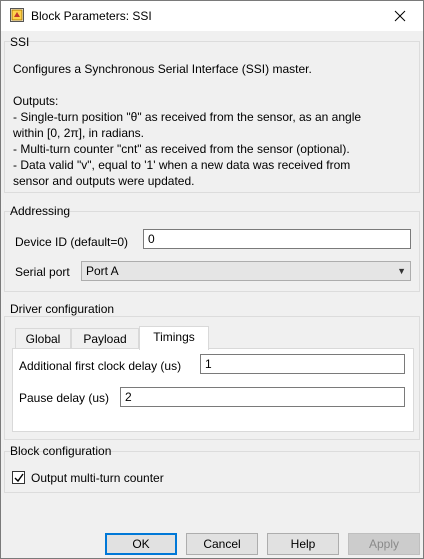 The height and width of the screenshot is (559, 424). Describe the element at coordinates (222, 544) in the screenshot. I see `cancel-button: Cancel` at that location.